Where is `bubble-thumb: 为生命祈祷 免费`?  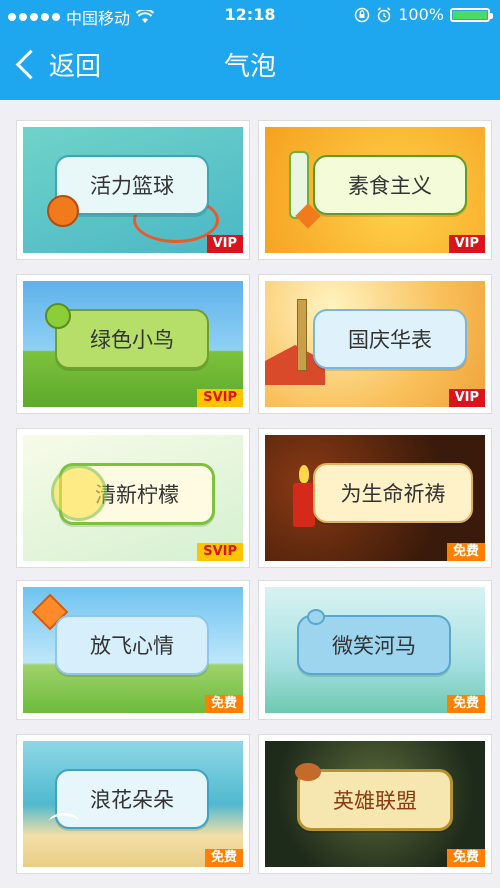
bubble-thumb: 为生命祈祷 免费 is located at coordinates (375, 498).